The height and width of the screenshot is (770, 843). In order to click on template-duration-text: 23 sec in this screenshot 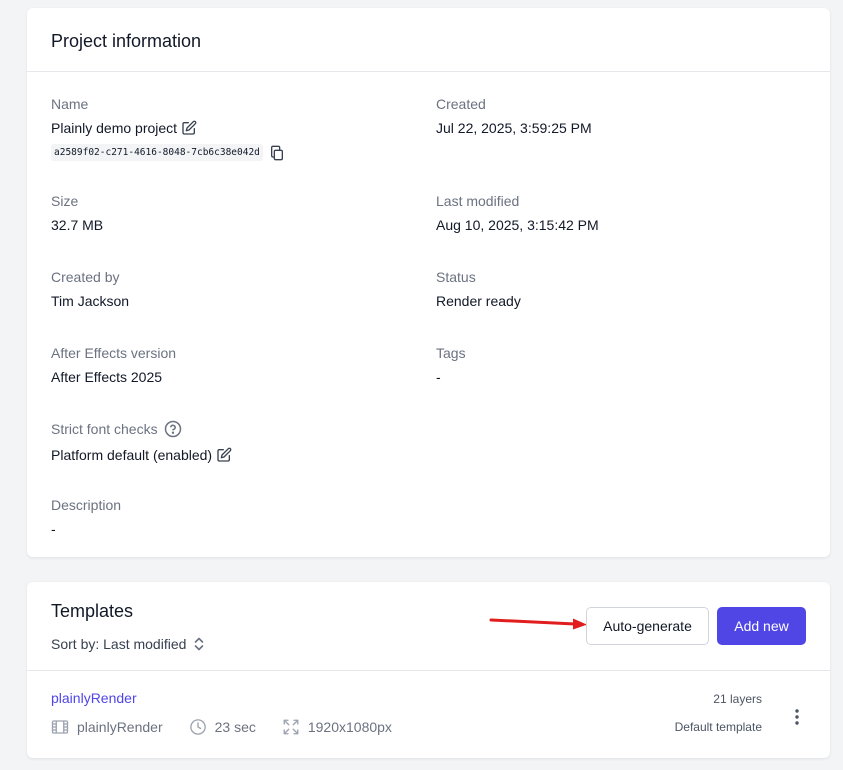, I will do `click(235, 727)`.